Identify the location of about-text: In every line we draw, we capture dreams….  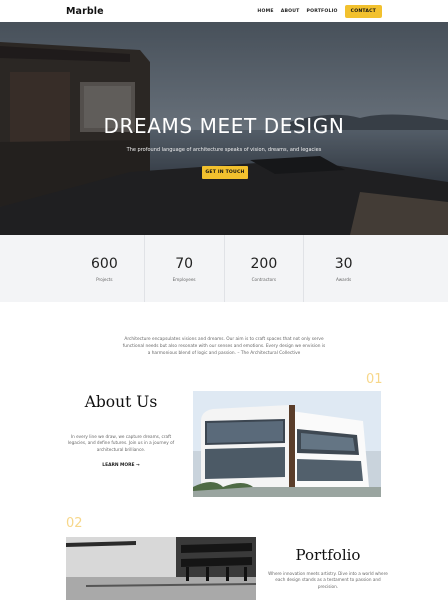
(121, 443).